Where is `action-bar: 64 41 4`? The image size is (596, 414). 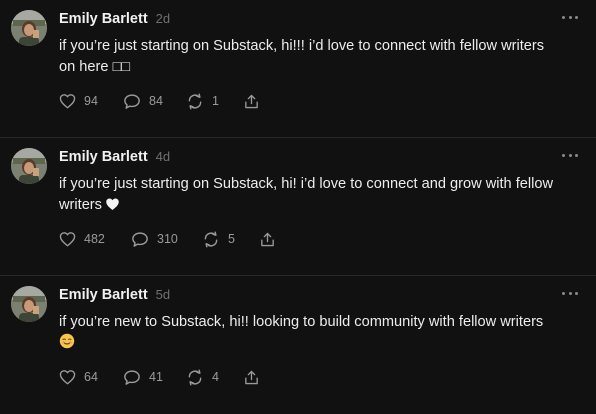 action-bar: 64 41 4 is located at coordinates (159, 377).